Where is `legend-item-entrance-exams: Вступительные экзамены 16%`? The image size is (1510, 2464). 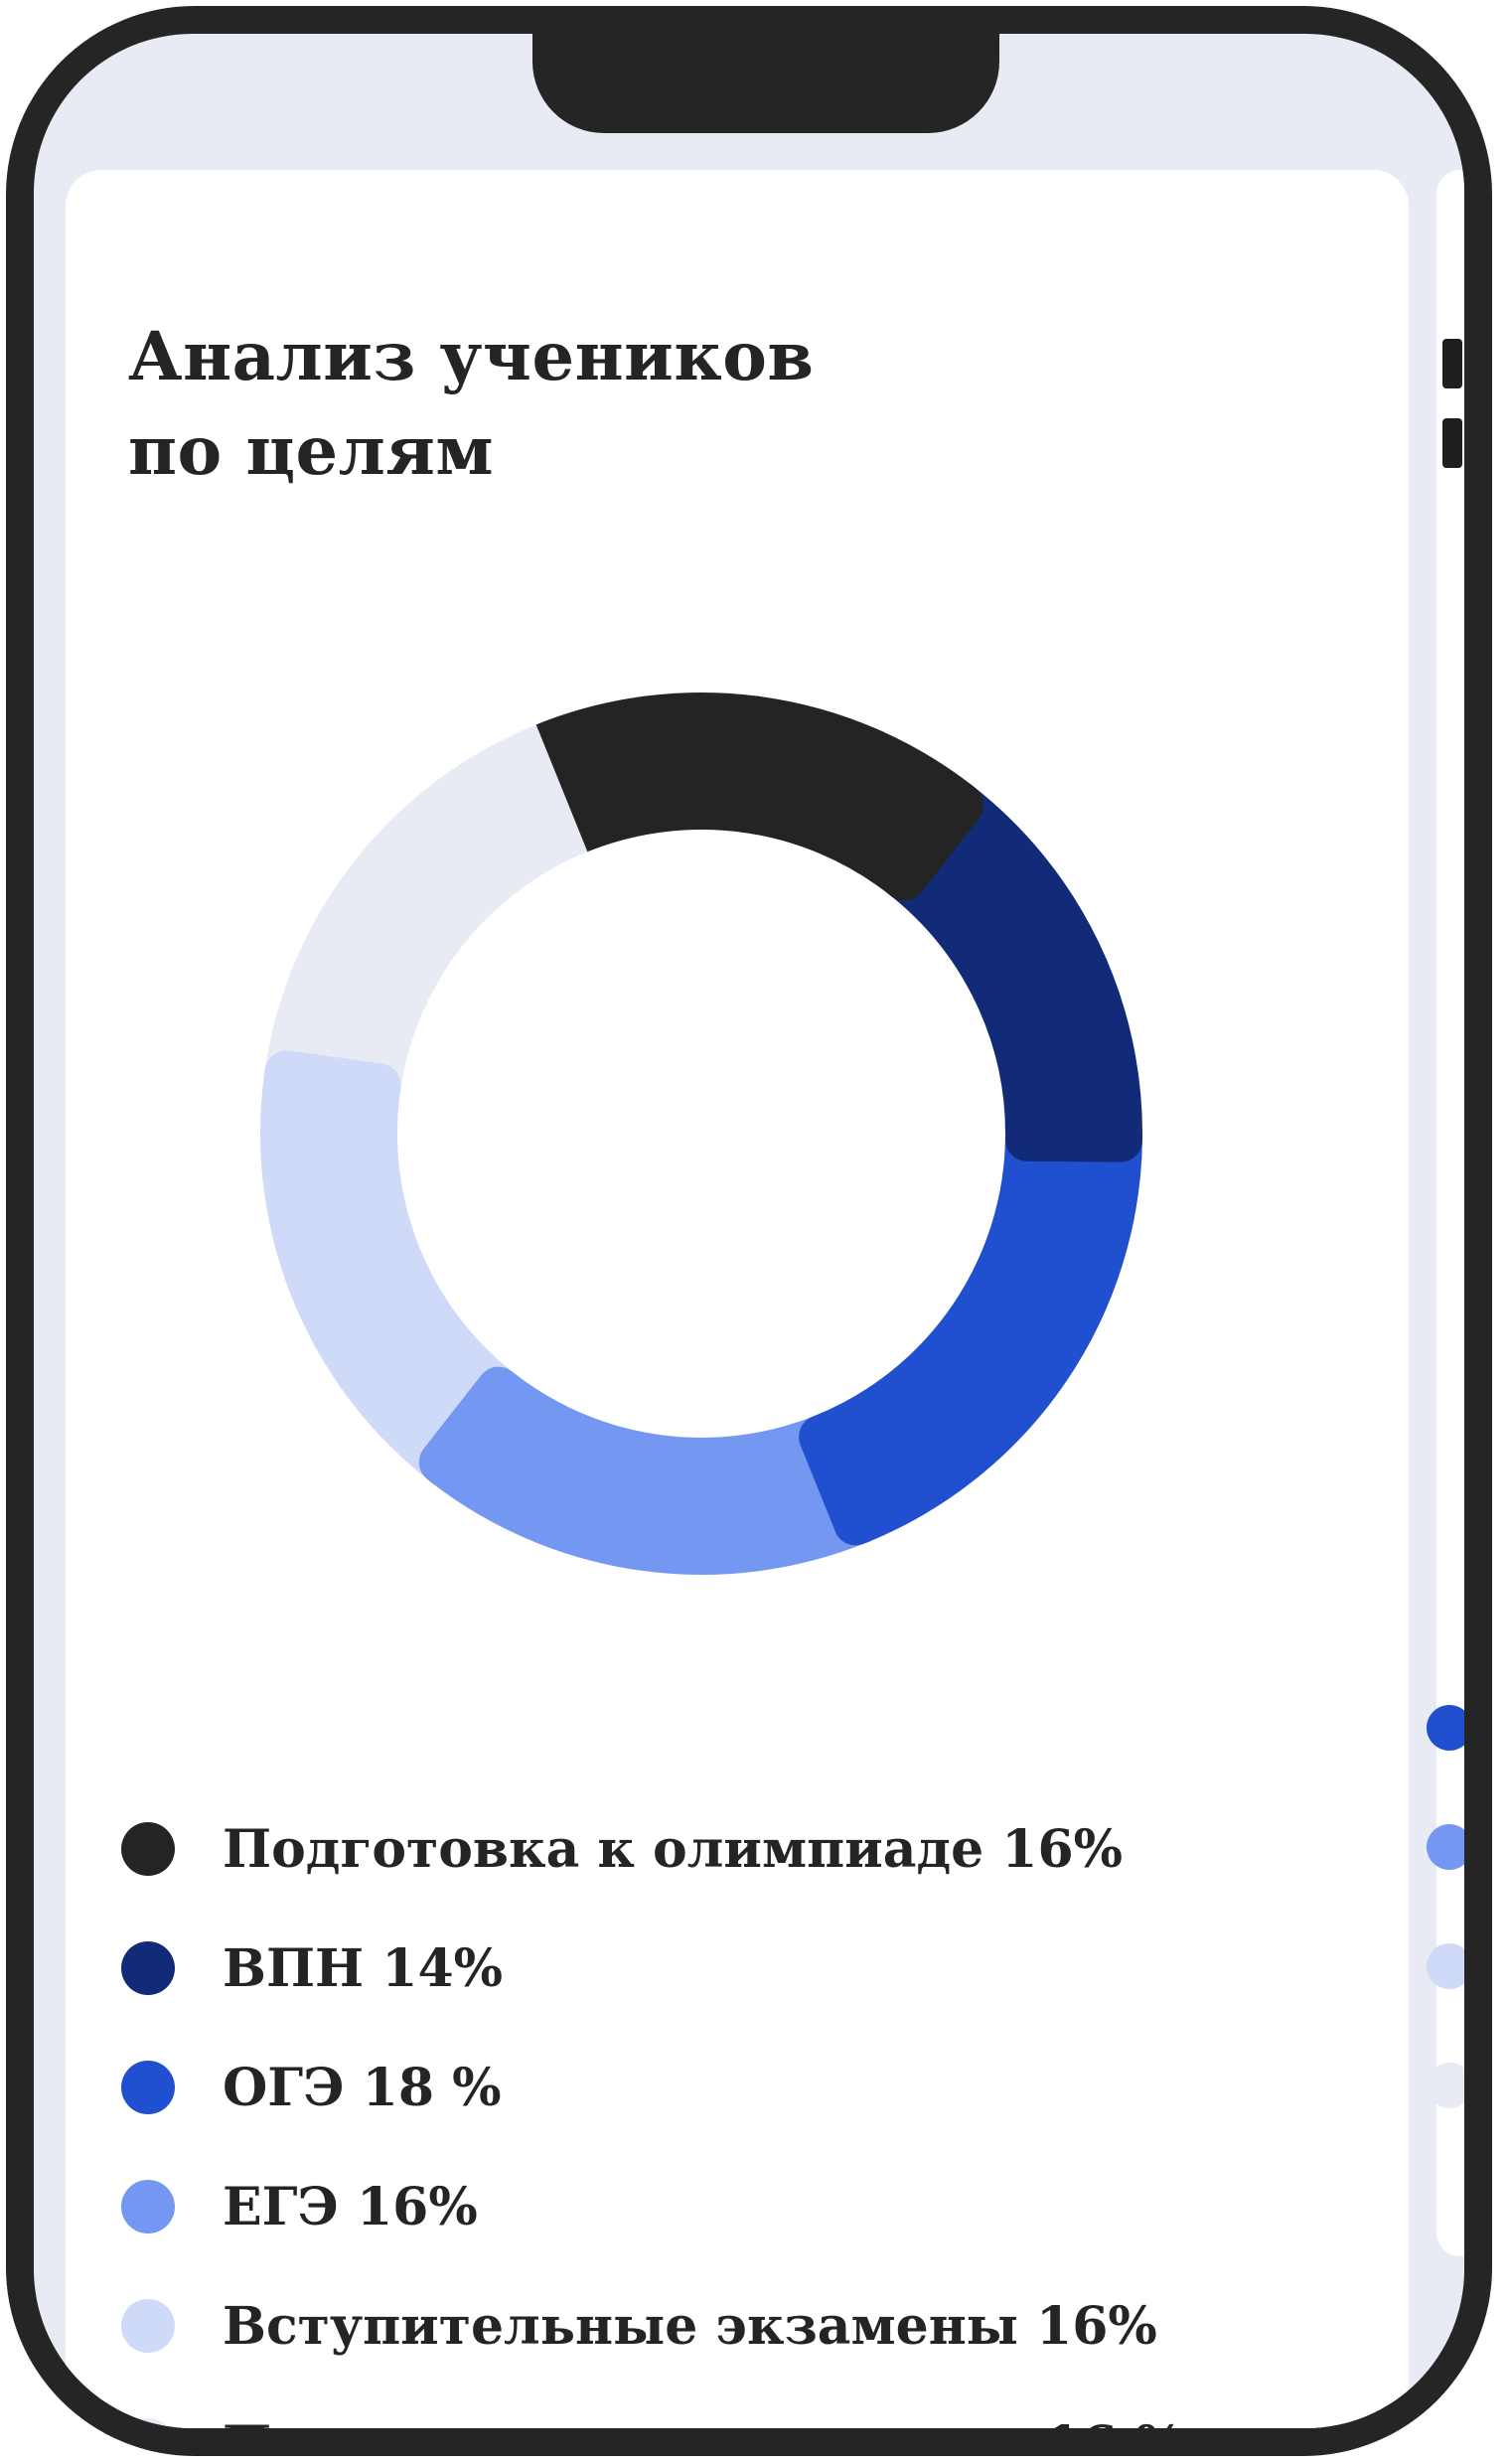
legend-item-entrance-exams: Вступительные экзамены 16% is located at coordinates (757, 2326).